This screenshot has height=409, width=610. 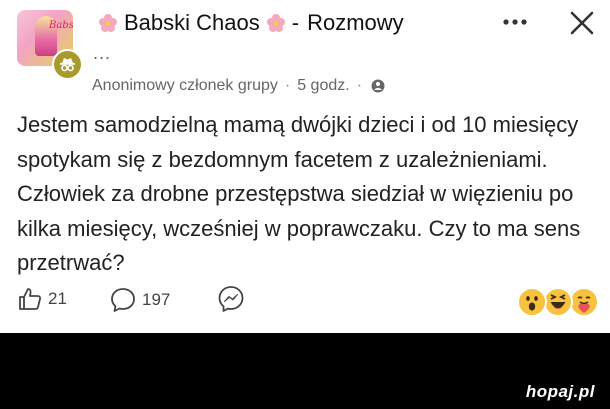 What do you see at coordinates (308, 301) in the screenshot?
I see `action-bar: 21 197` at bounding box center [308, 301].